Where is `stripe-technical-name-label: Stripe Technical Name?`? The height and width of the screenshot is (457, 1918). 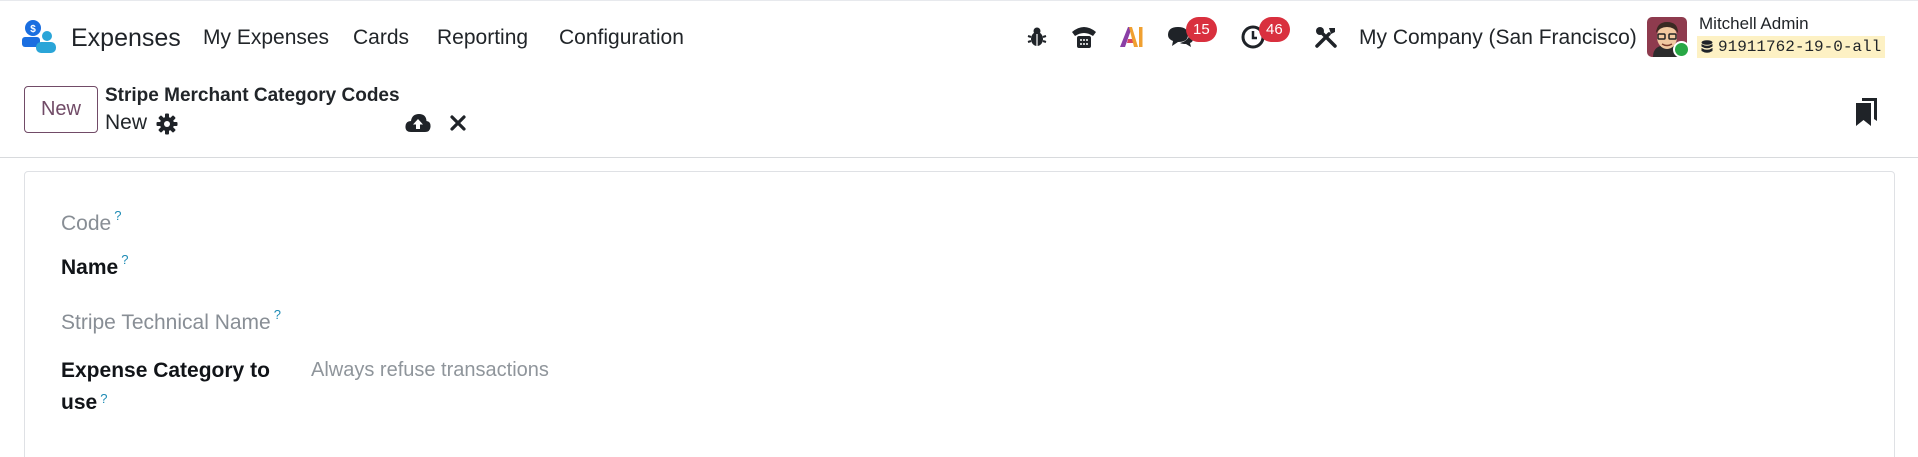
stripe-technical-name-label: Stripe Technical Name? is located at coordinates (171, 320).